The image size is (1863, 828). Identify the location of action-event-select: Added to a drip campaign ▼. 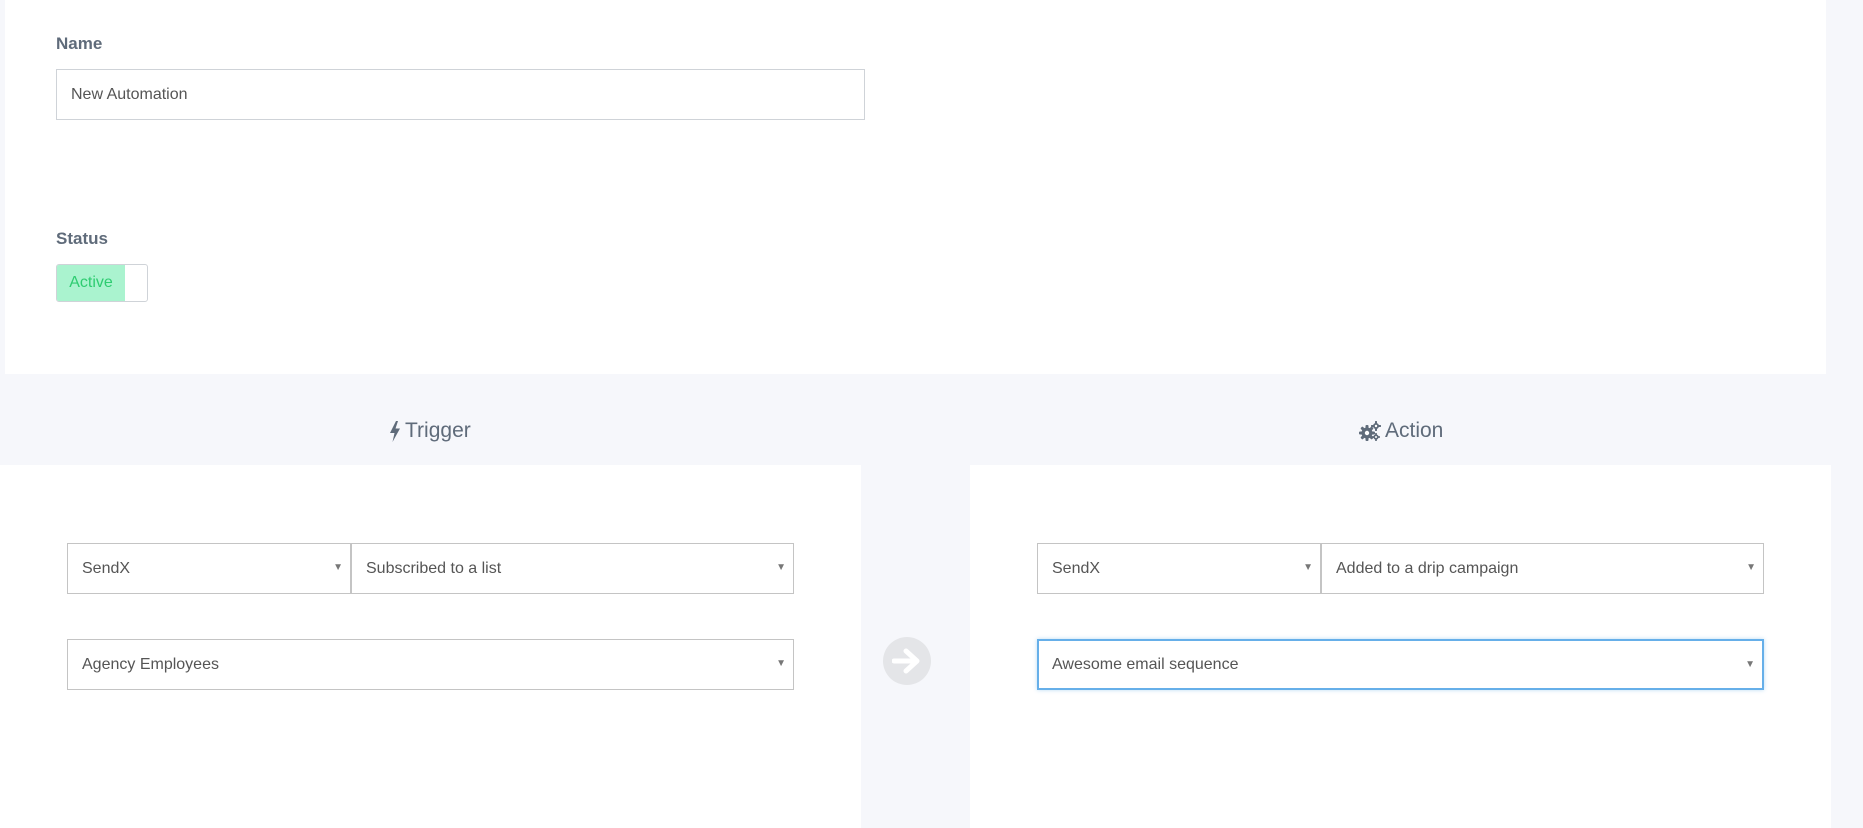
(1542, 568).